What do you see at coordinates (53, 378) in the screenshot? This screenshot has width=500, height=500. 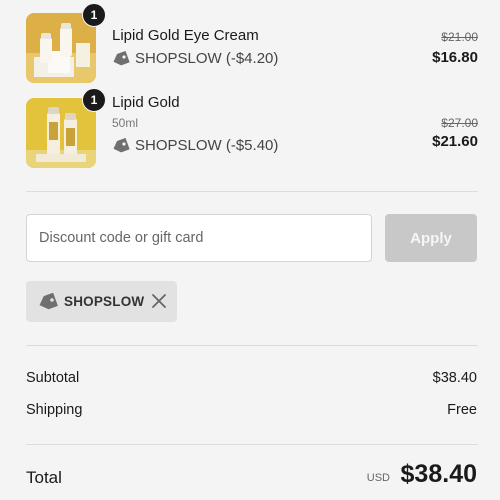 I see `subtotal-label: Subtotal` at bounding box center [53, 378].